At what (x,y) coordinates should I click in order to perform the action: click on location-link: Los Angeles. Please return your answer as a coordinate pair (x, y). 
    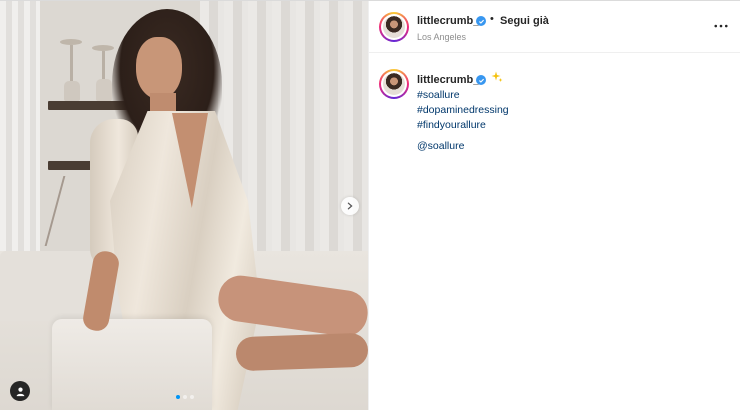
    Looking at the image, I should click on (441, 37).